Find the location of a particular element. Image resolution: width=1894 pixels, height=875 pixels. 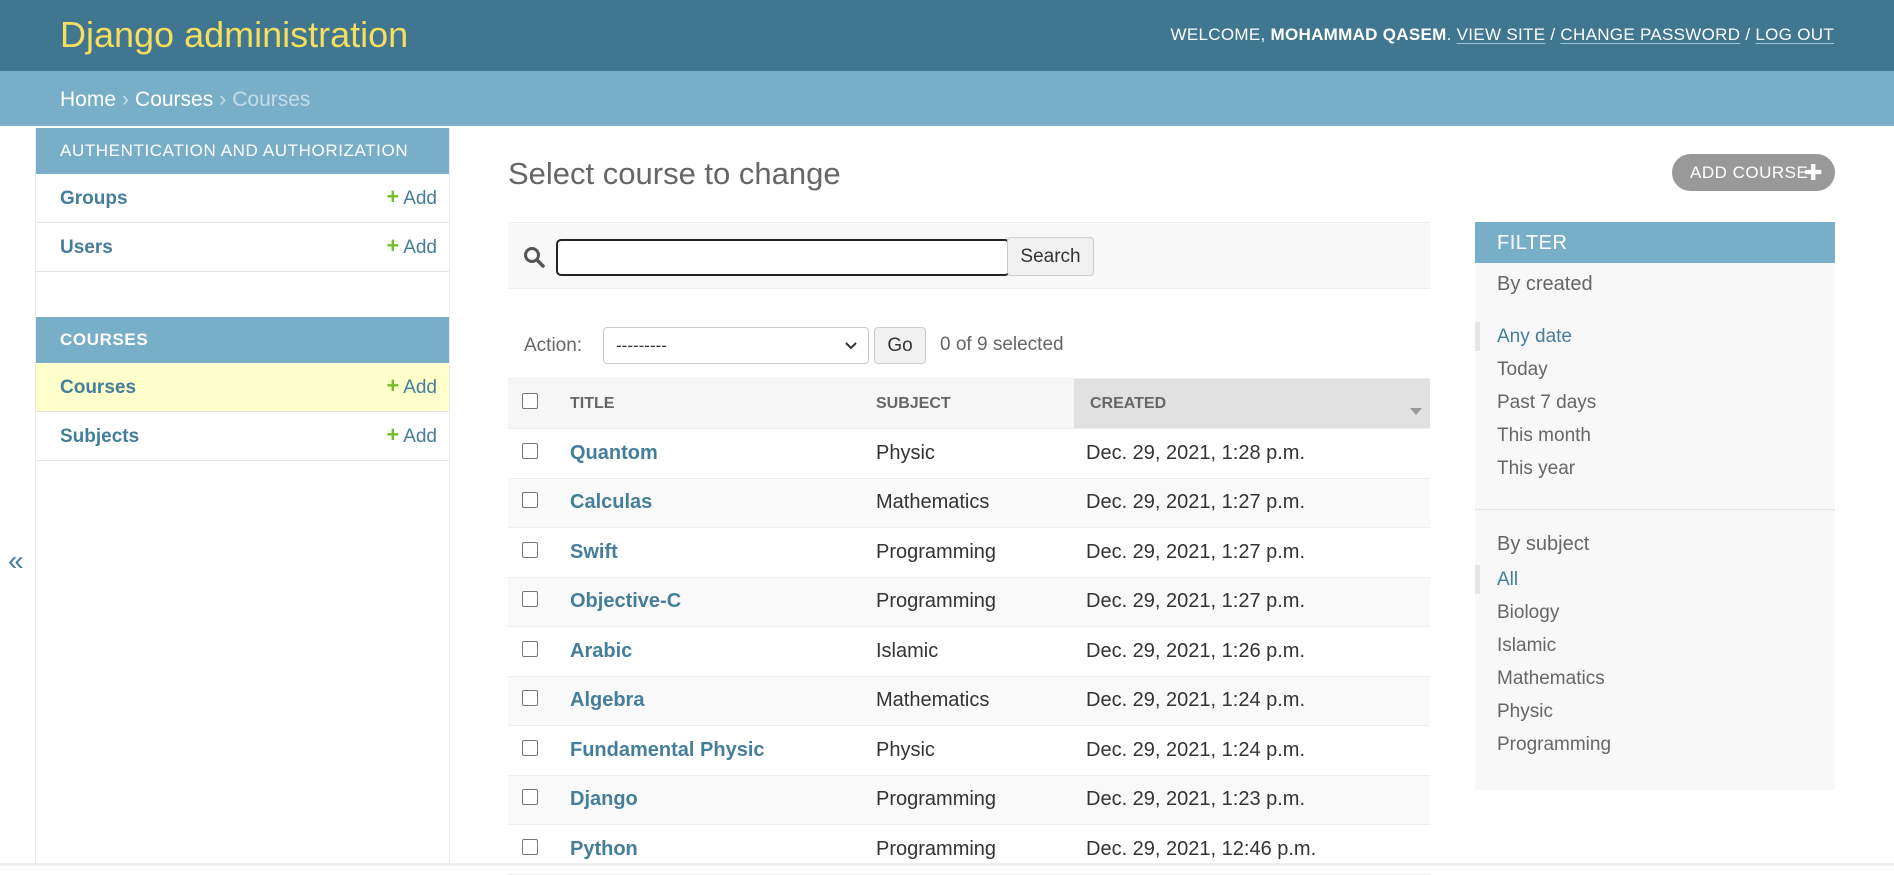

breadcrumb: Home › Courses › Courses is located at coordinates (947, 98).